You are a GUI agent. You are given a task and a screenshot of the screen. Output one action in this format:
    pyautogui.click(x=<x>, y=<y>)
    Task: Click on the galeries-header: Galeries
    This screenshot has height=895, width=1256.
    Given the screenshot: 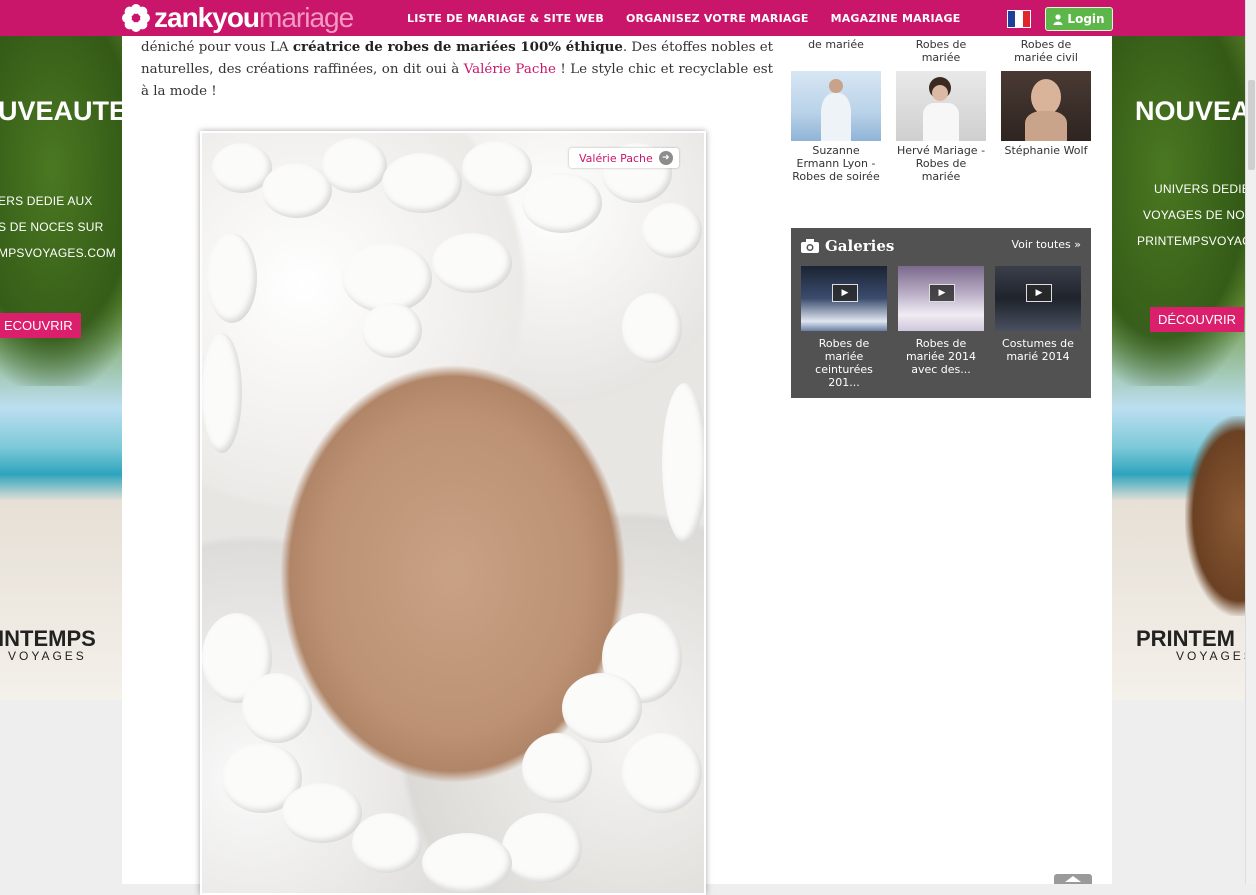 What is the action you would take?
    pyautogui.click(x=847, y=246)
    